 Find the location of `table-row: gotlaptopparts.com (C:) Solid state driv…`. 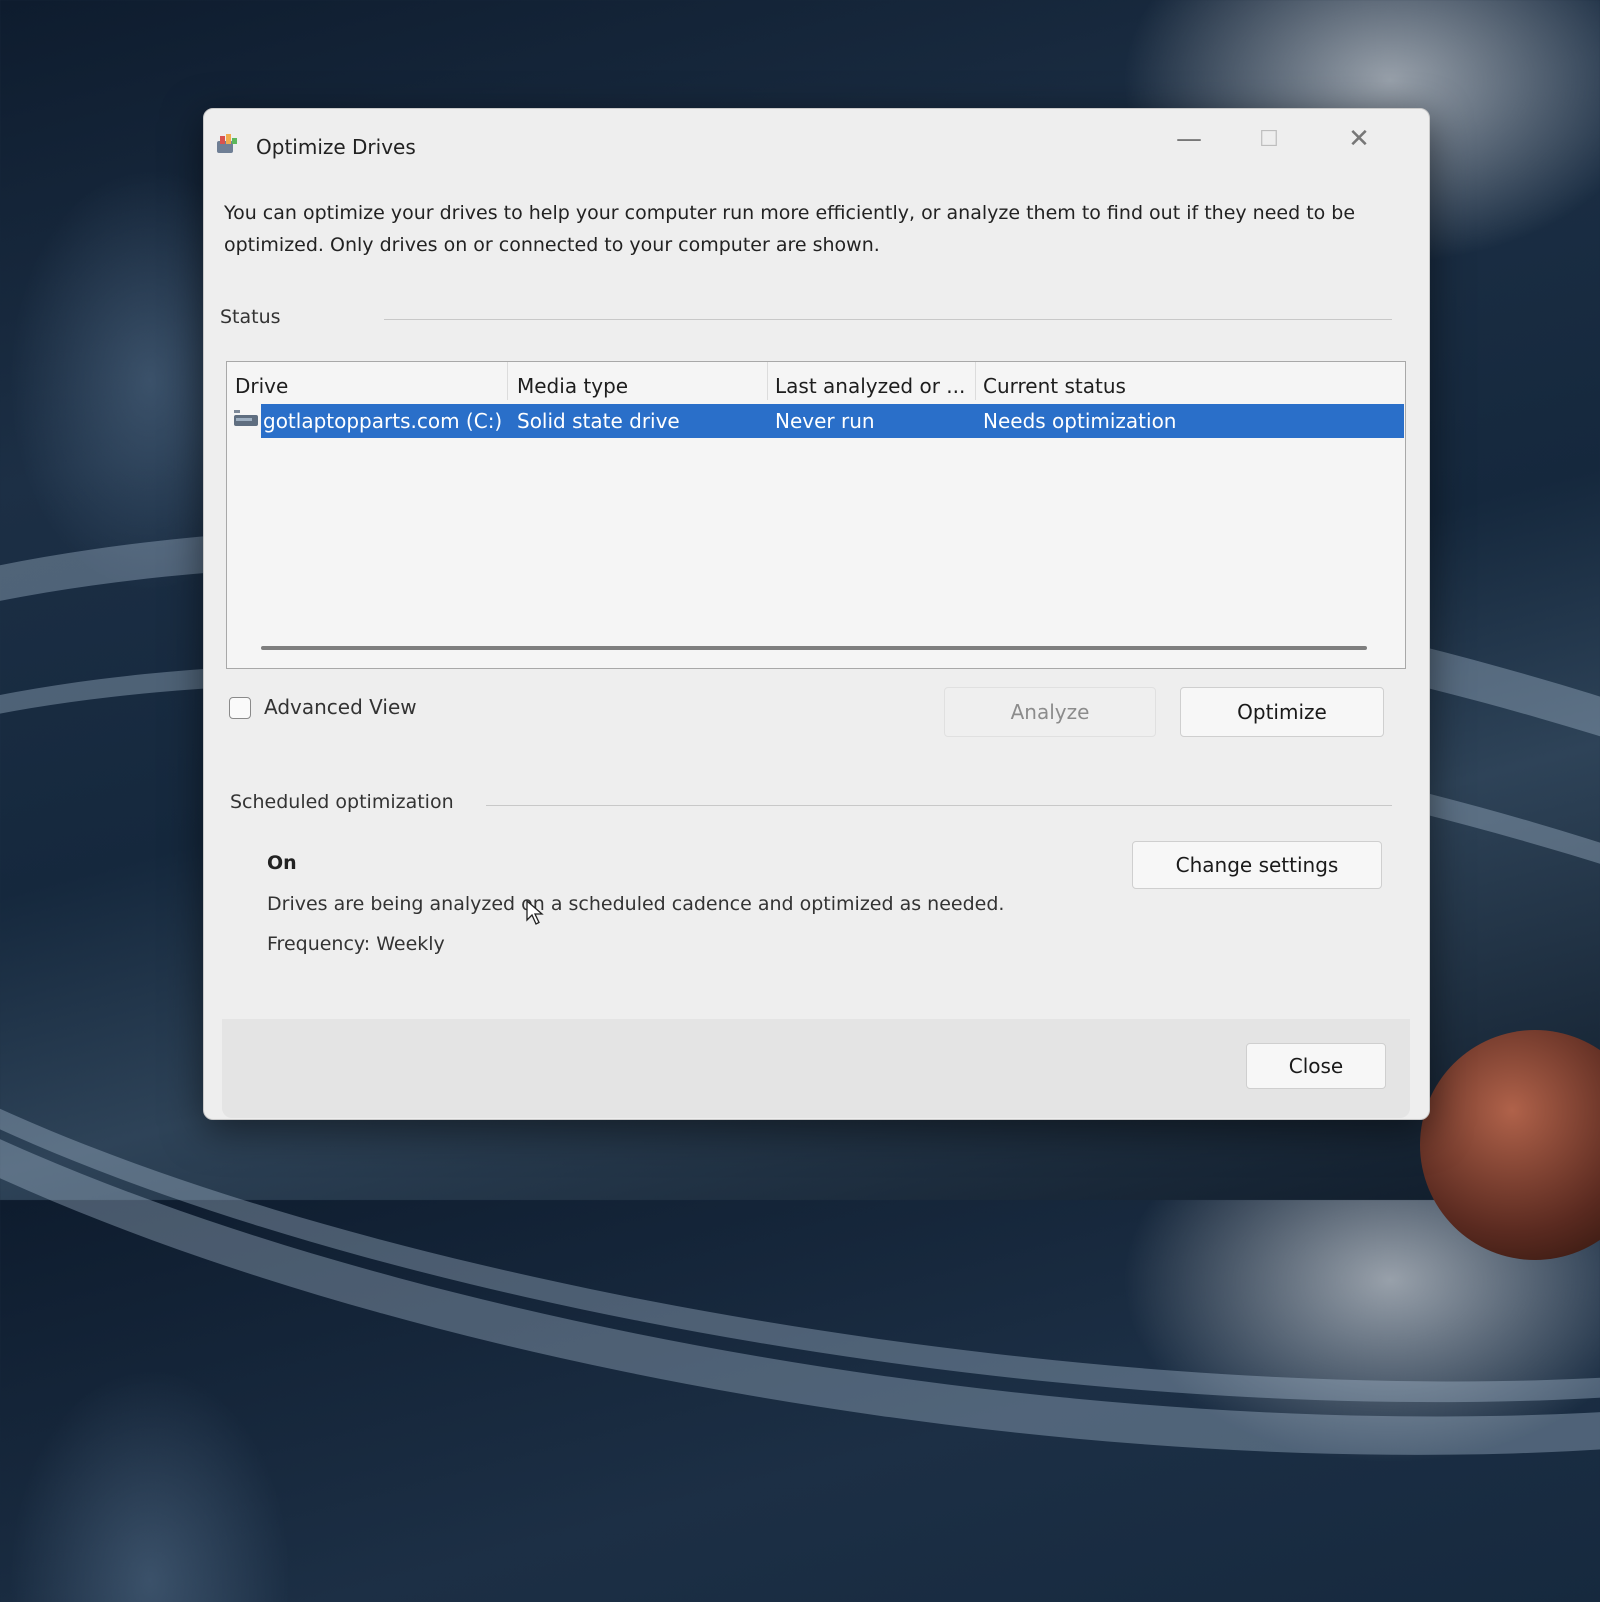

table-row: gotlaptopparts.com (C:) Solid state driv… is located at coordinates (832, 421).